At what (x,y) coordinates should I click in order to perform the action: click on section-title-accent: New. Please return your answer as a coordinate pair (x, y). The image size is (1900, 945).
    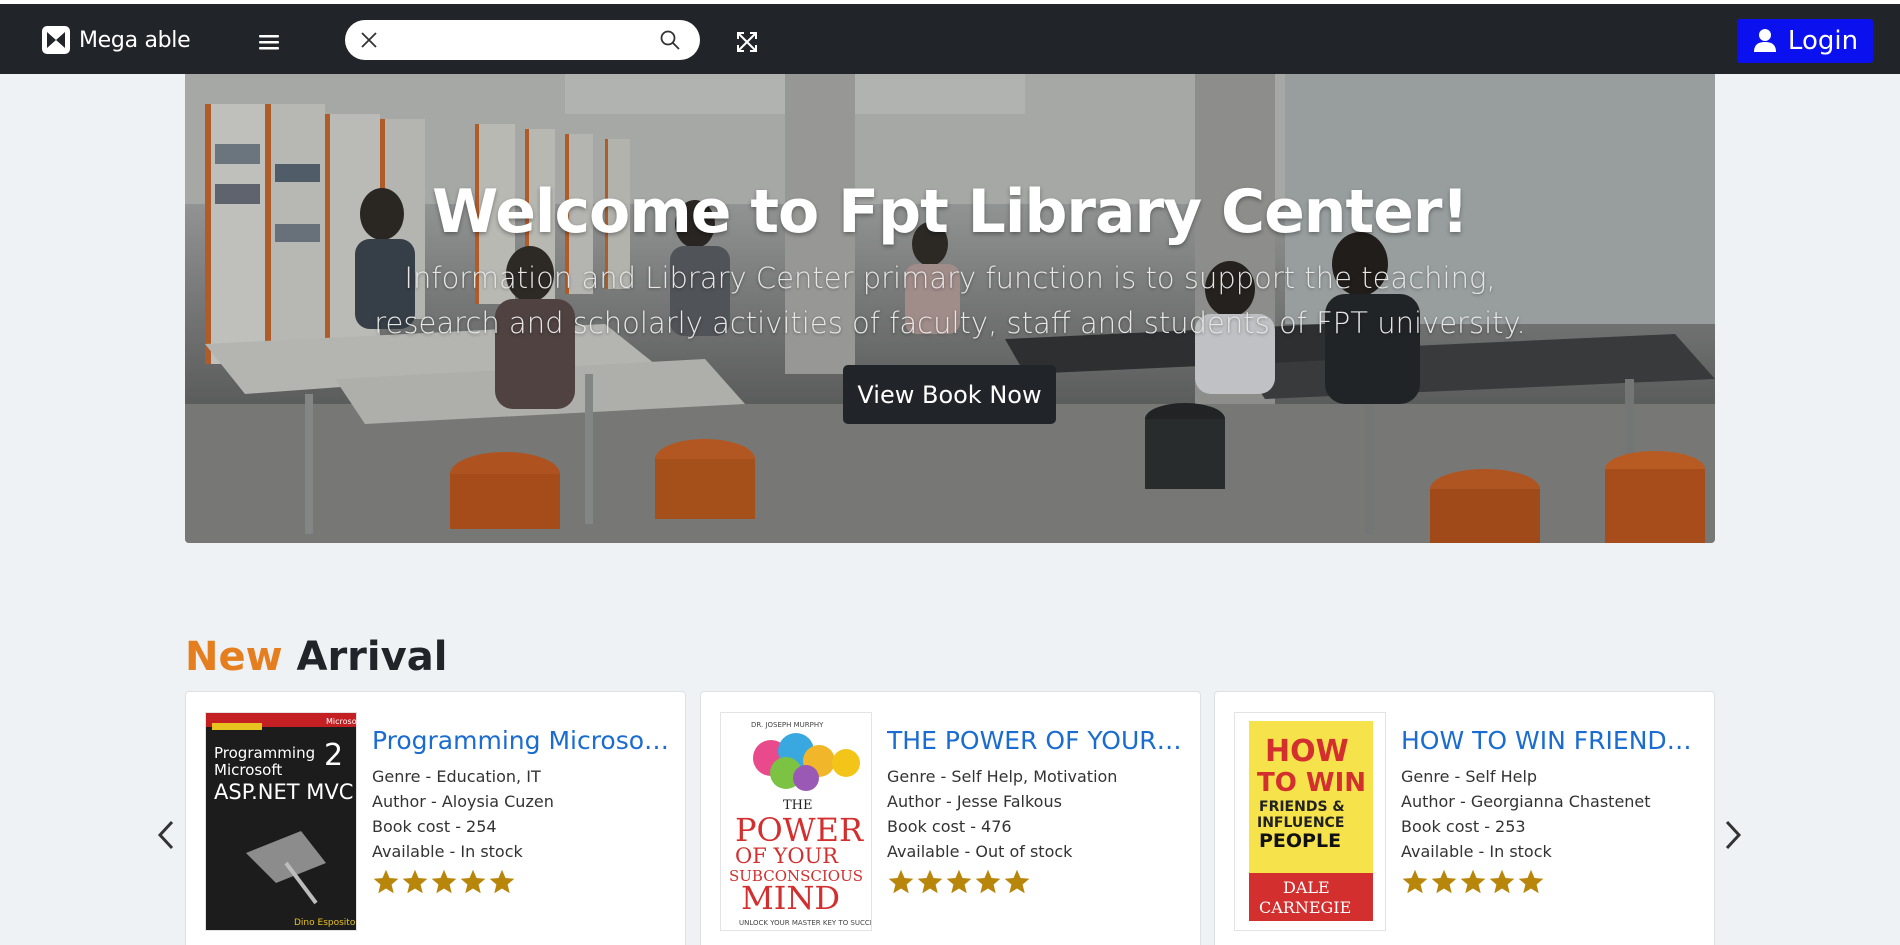
    Looking at the image, I should click on (234, 657).